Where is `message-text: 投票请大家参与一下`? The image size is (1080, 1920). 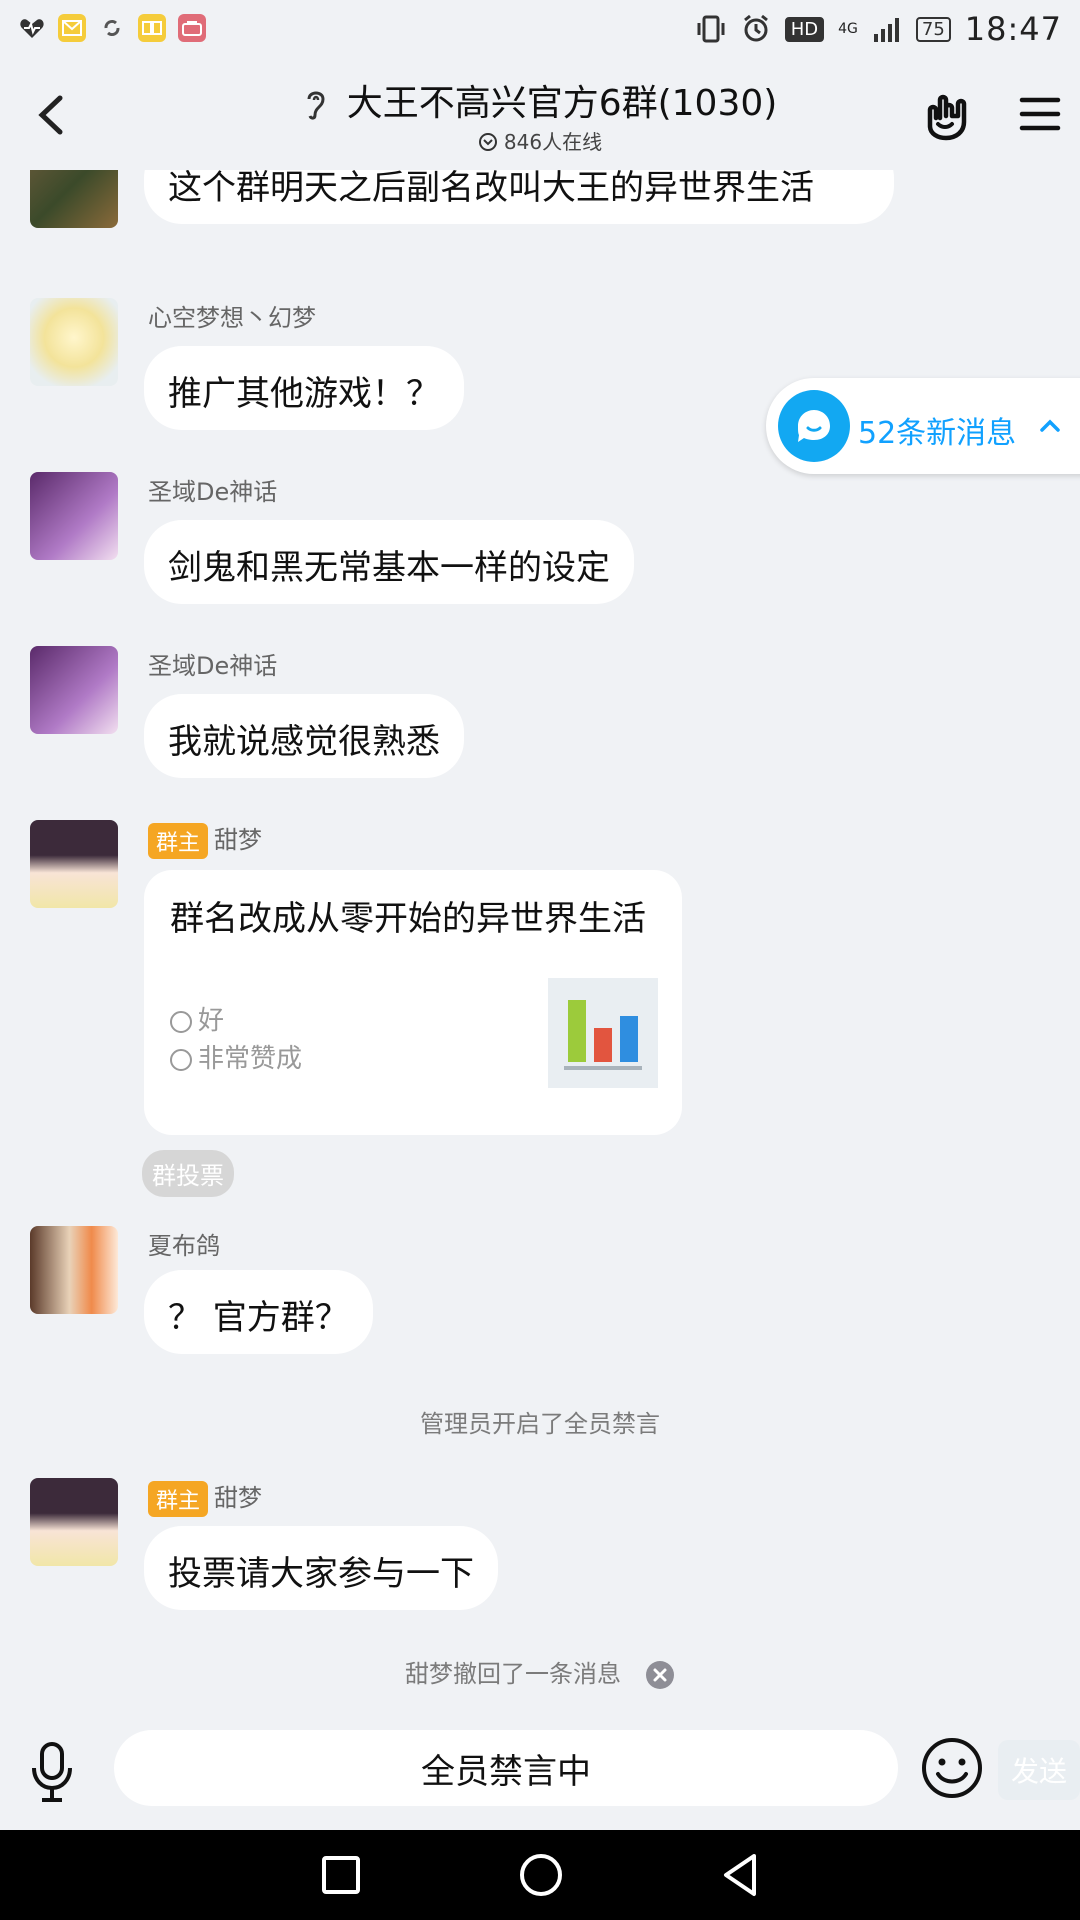
message-text: 投票请大家参与一下 is located at coordinates (321, 1574).